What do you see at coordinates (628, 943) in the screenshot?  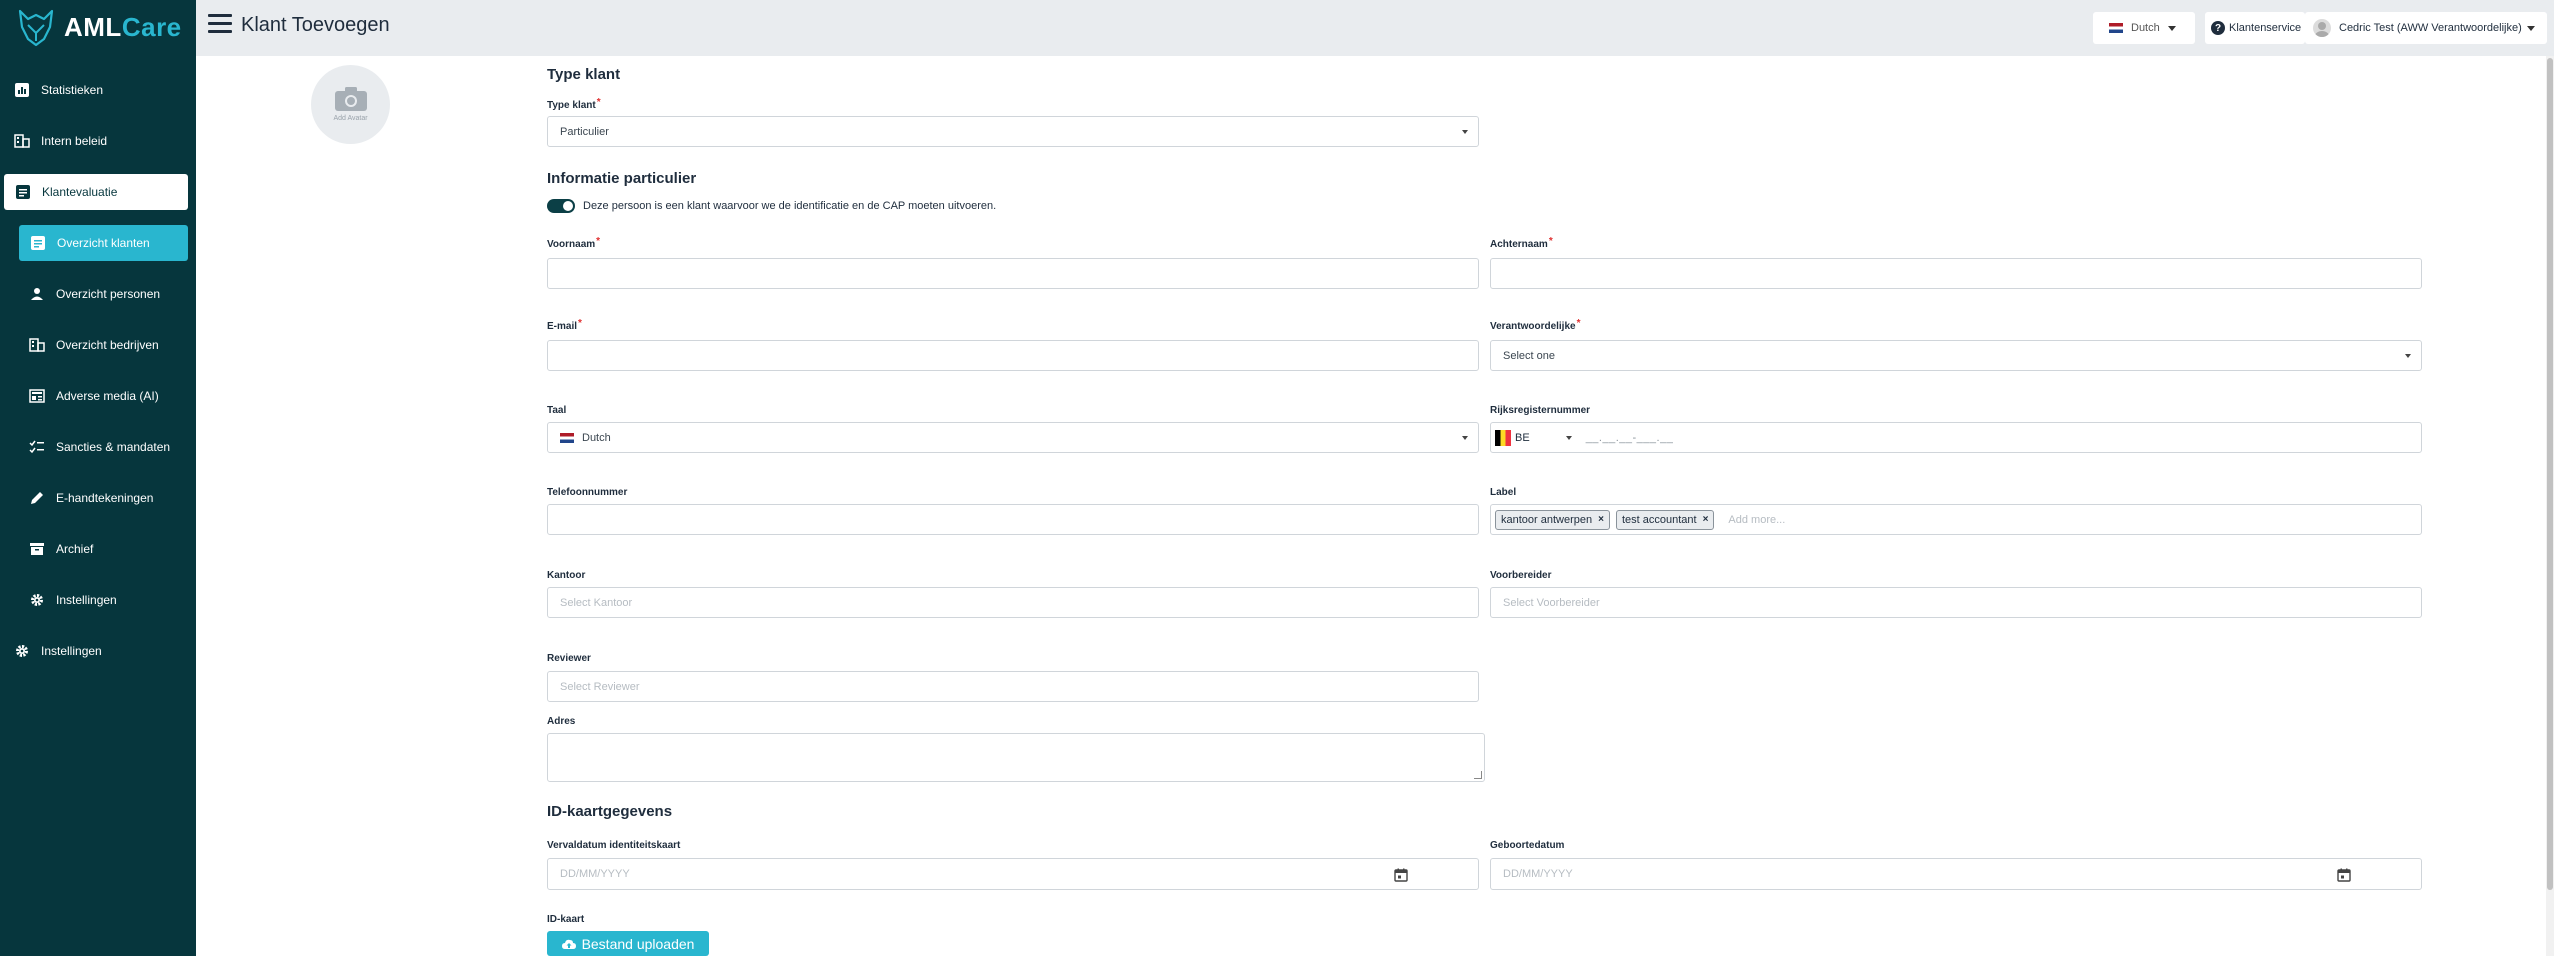 I see `upload-file-button: Bestand uploaden` at bounding box center [628, 943].